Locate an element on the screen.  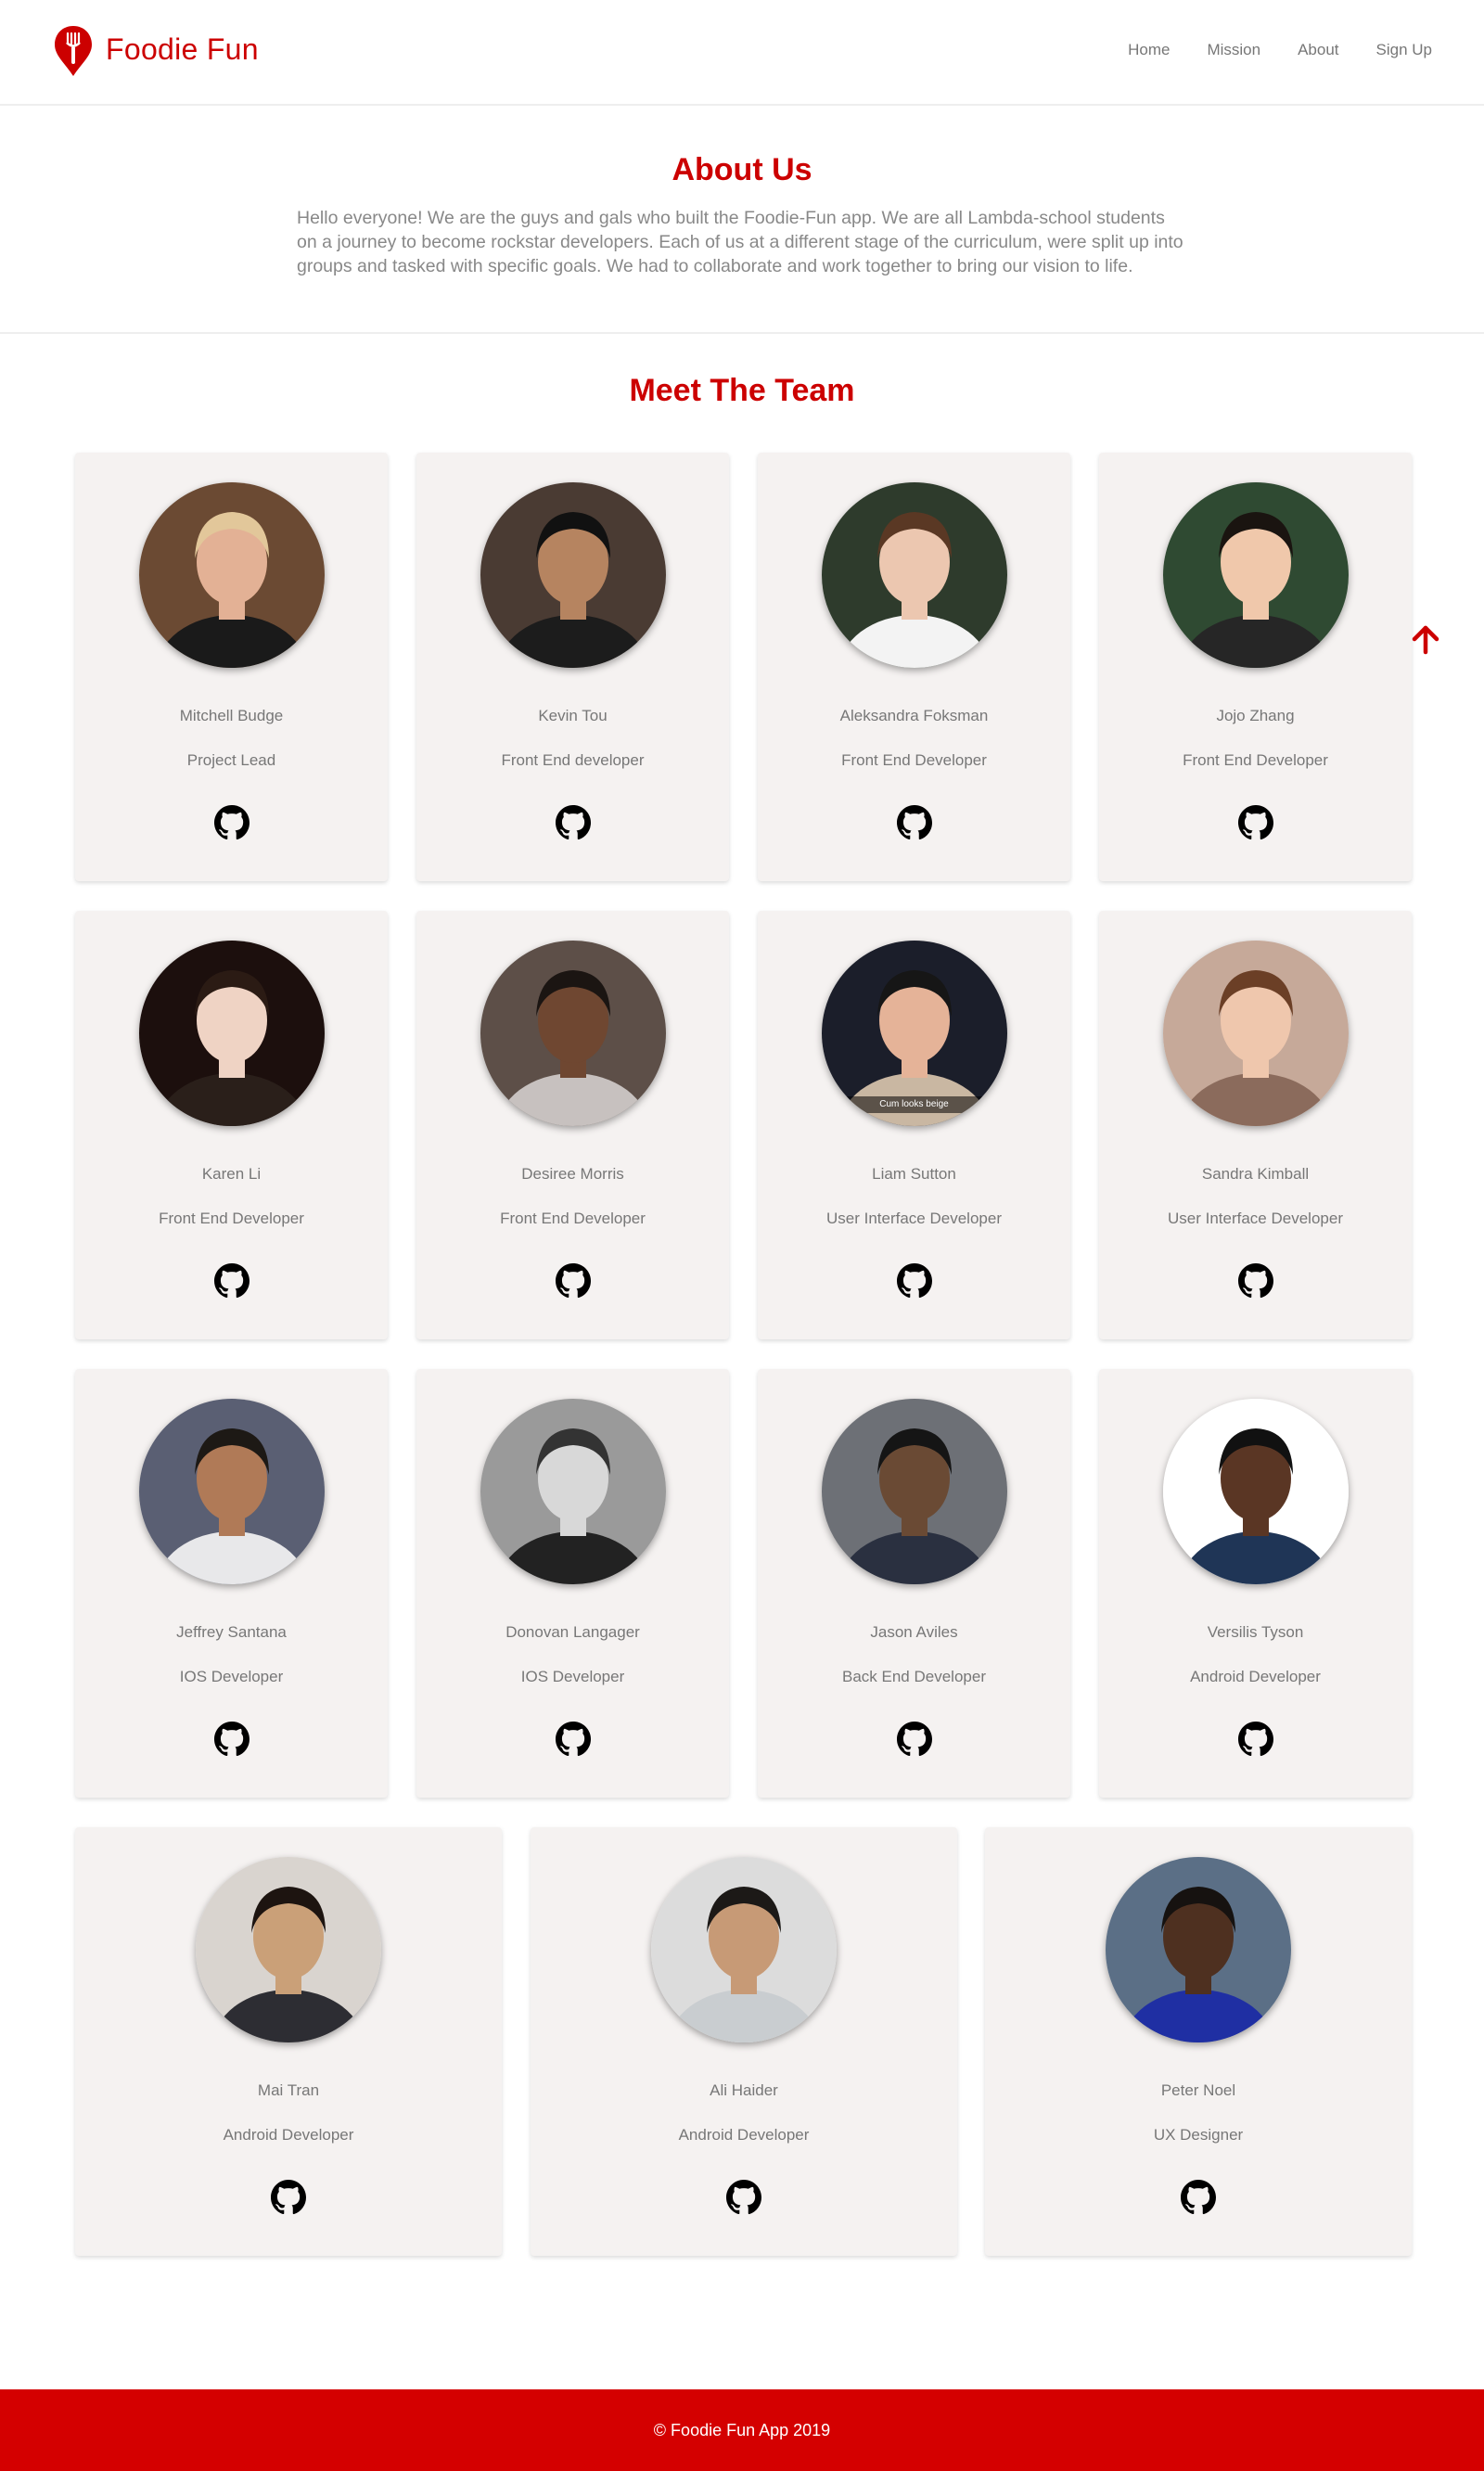
site-header: Foodie Fun Home Mission About Sign Up is located at coordinates (742, 53).